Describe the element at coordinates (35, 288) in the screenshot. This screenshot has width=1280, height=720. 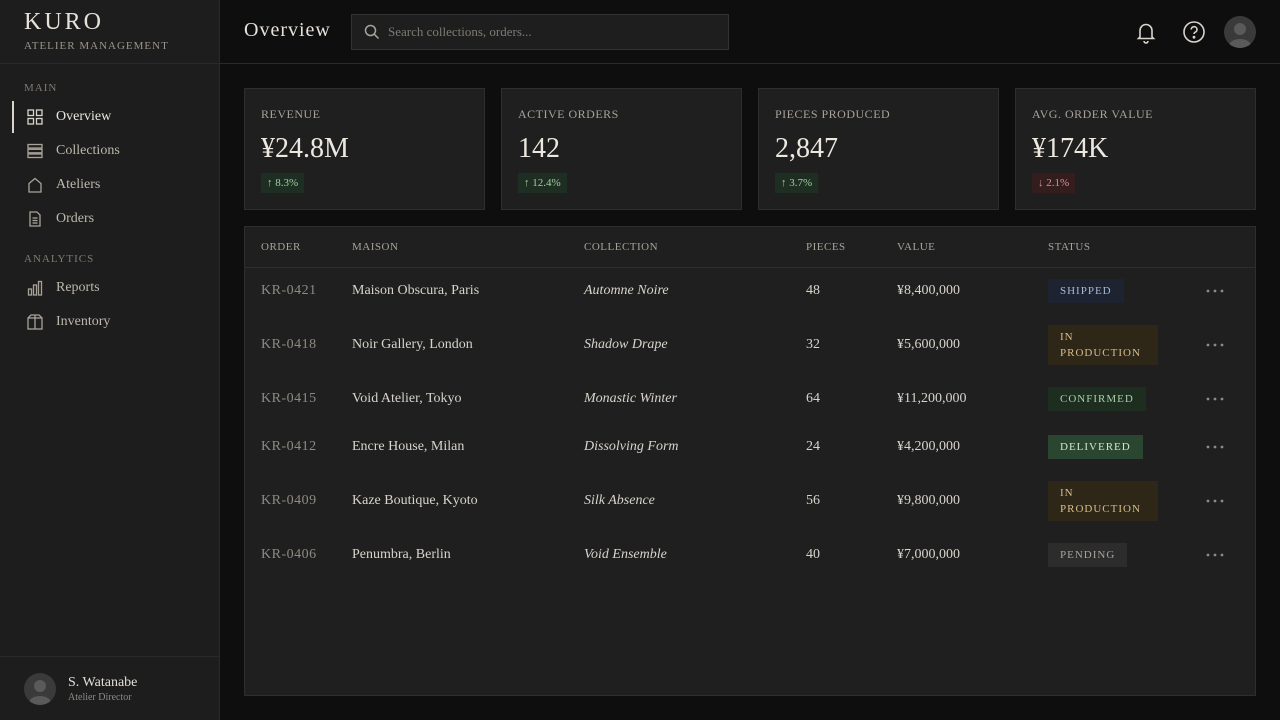
I see `bar-chart-icon` at that location.